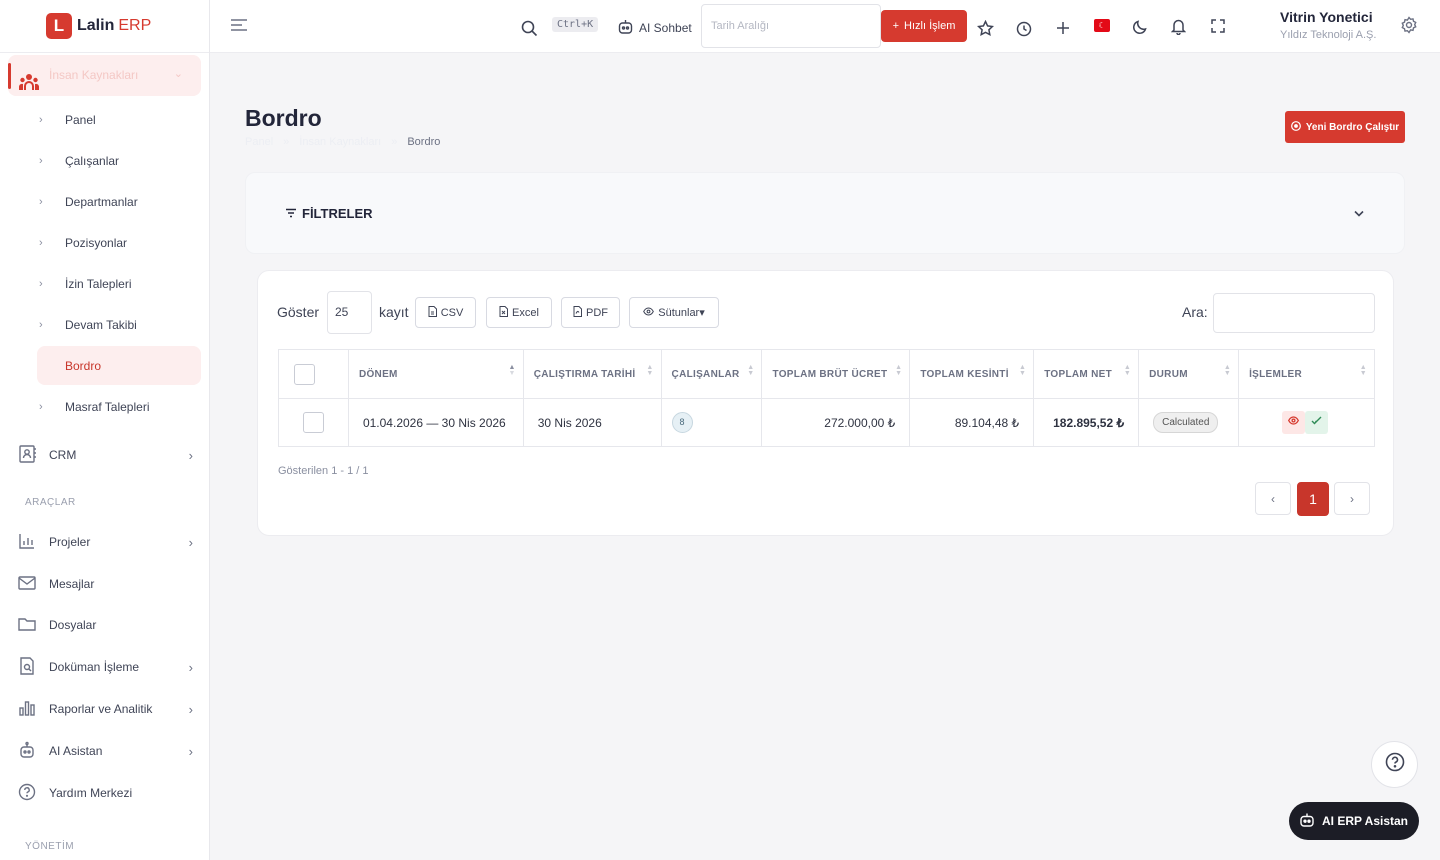  I want to click on new-payroll-run-button: Yeni Bordro Çalıştır, so click(1345, 127).